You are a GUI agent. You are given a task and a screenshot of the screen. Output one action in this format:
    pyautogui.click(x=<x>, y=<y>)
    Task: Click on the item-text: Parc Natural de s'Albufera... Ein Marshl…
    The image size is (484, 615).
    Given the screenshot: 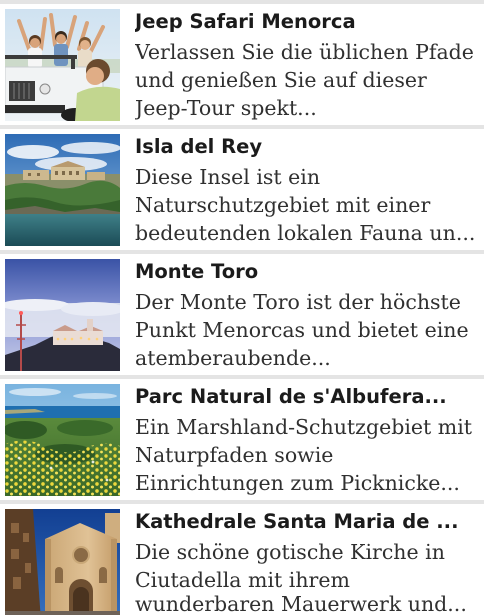 What is the action you would take?
    pyautogui.click(x=309, y=440)
    